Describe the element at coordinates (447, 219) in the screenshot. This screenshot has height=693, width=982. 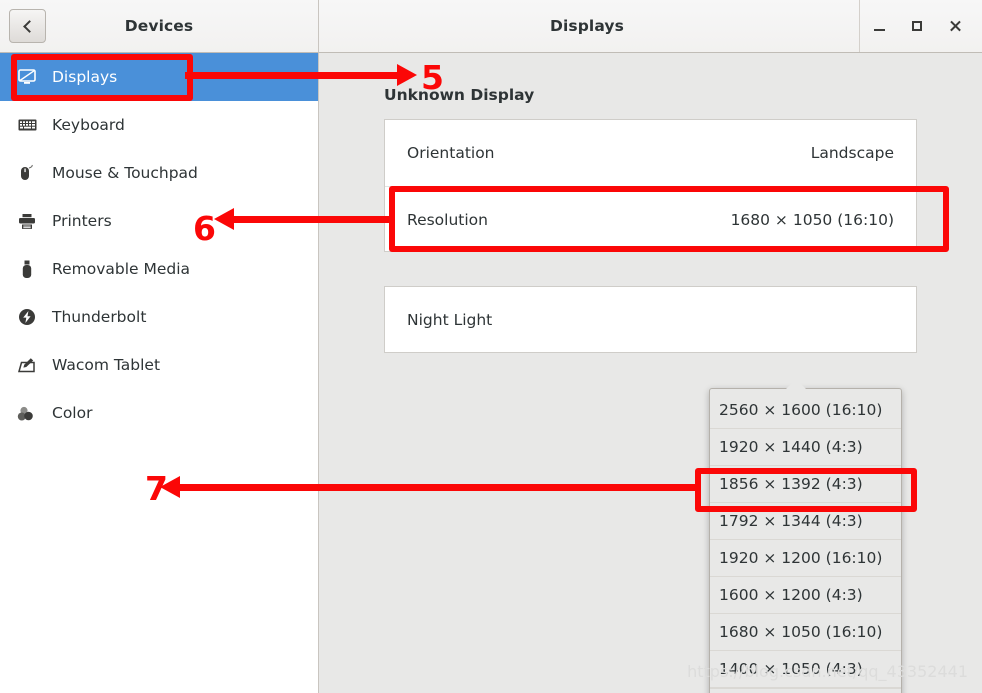
I see `resolution-label: Resolution` at that location.